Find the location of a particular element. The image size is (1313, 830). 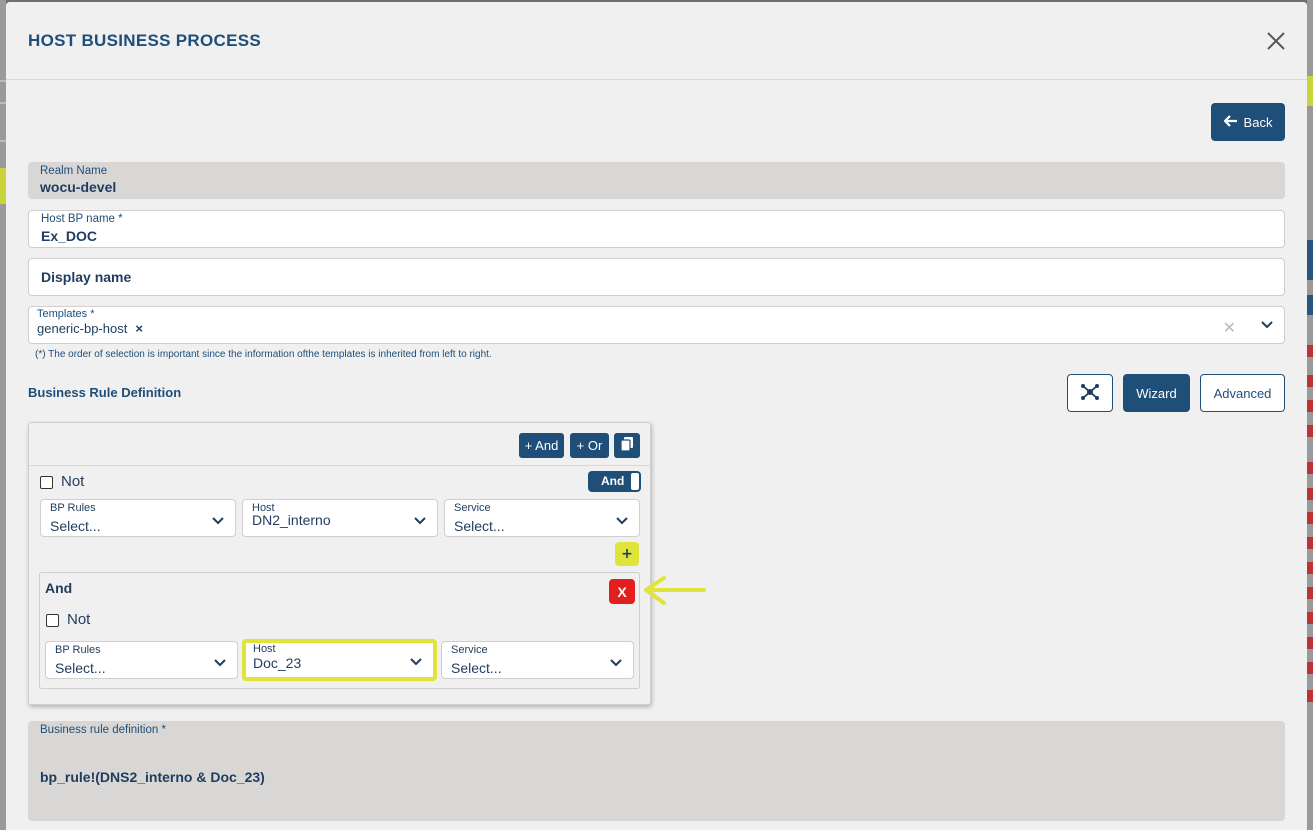

group-not-checkbox is located at coordinates (52, 620).